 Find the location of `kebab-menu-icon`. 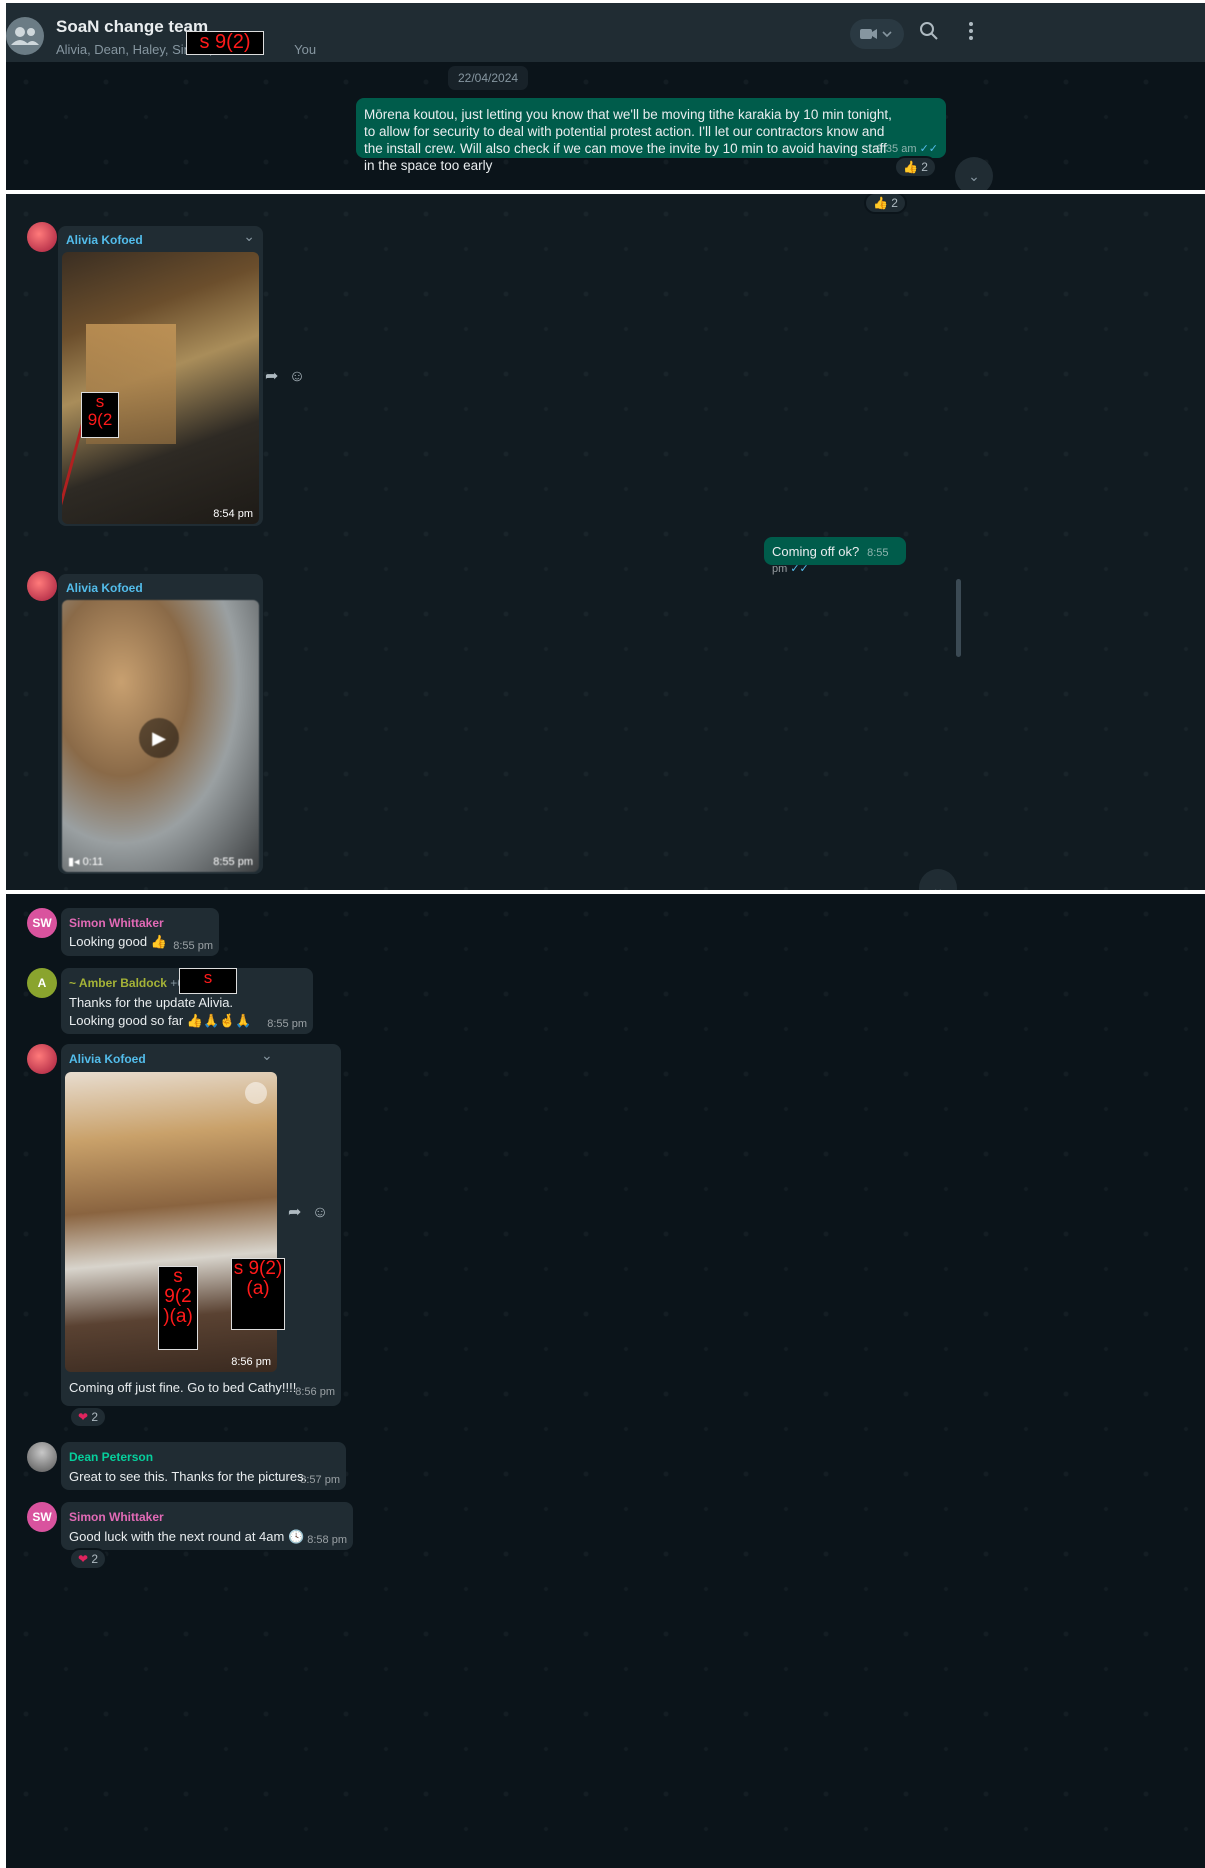

kebab-menu-icon is located at coordinates (971, 31).